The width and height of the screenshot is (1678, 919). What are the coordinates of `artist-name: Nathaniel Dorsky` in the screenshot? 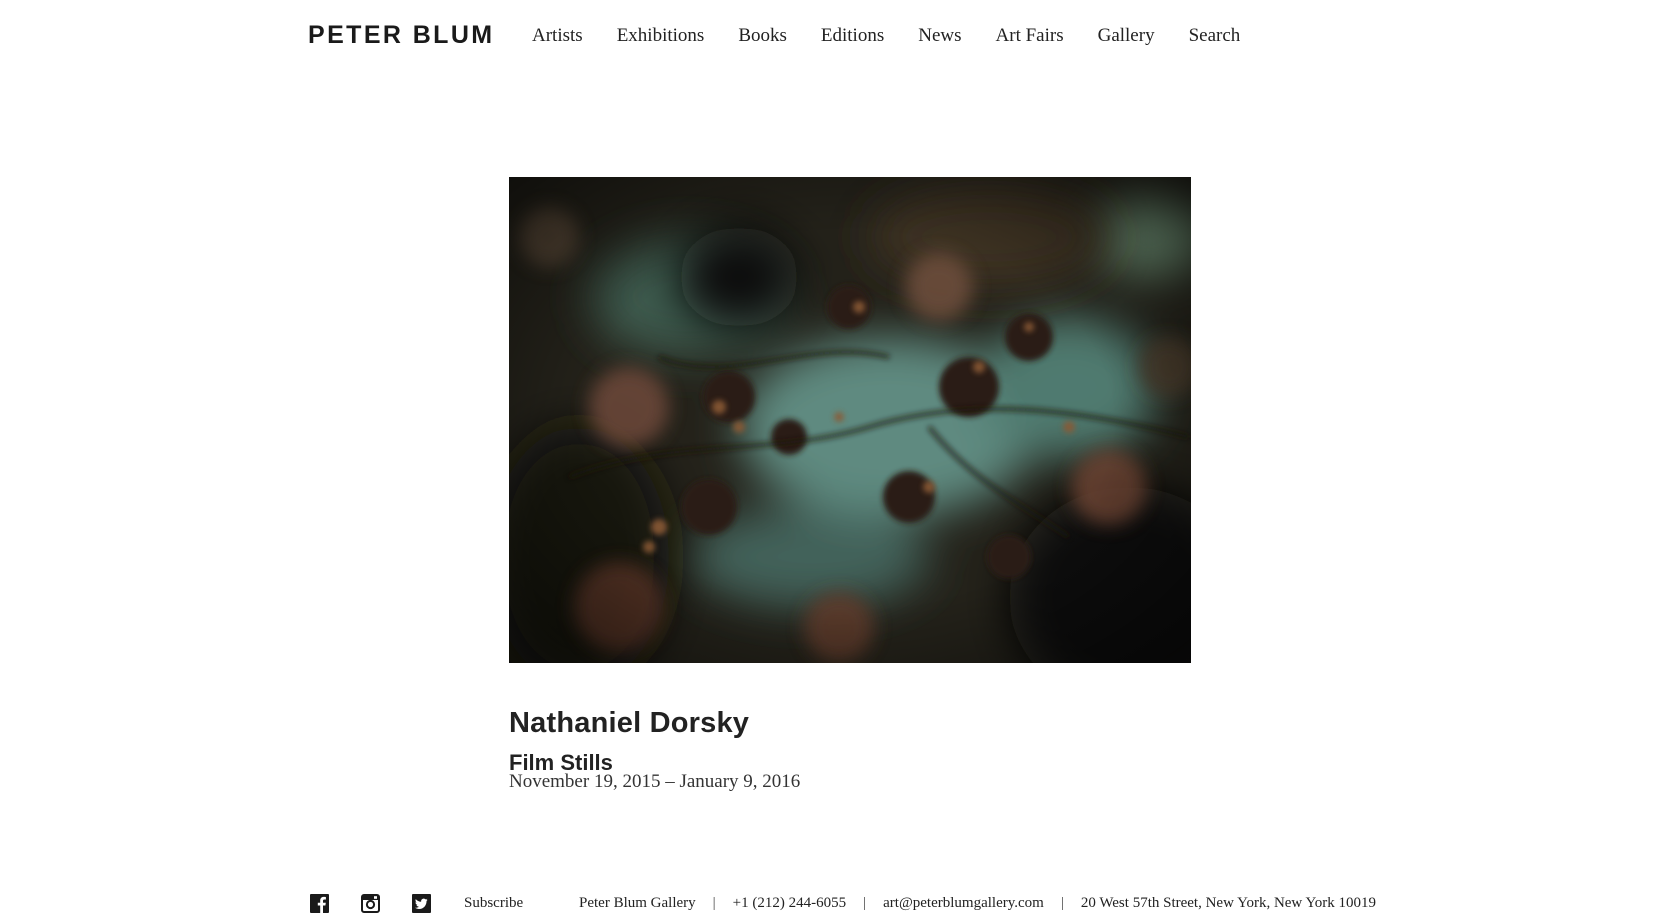 It's located at (629, 723).